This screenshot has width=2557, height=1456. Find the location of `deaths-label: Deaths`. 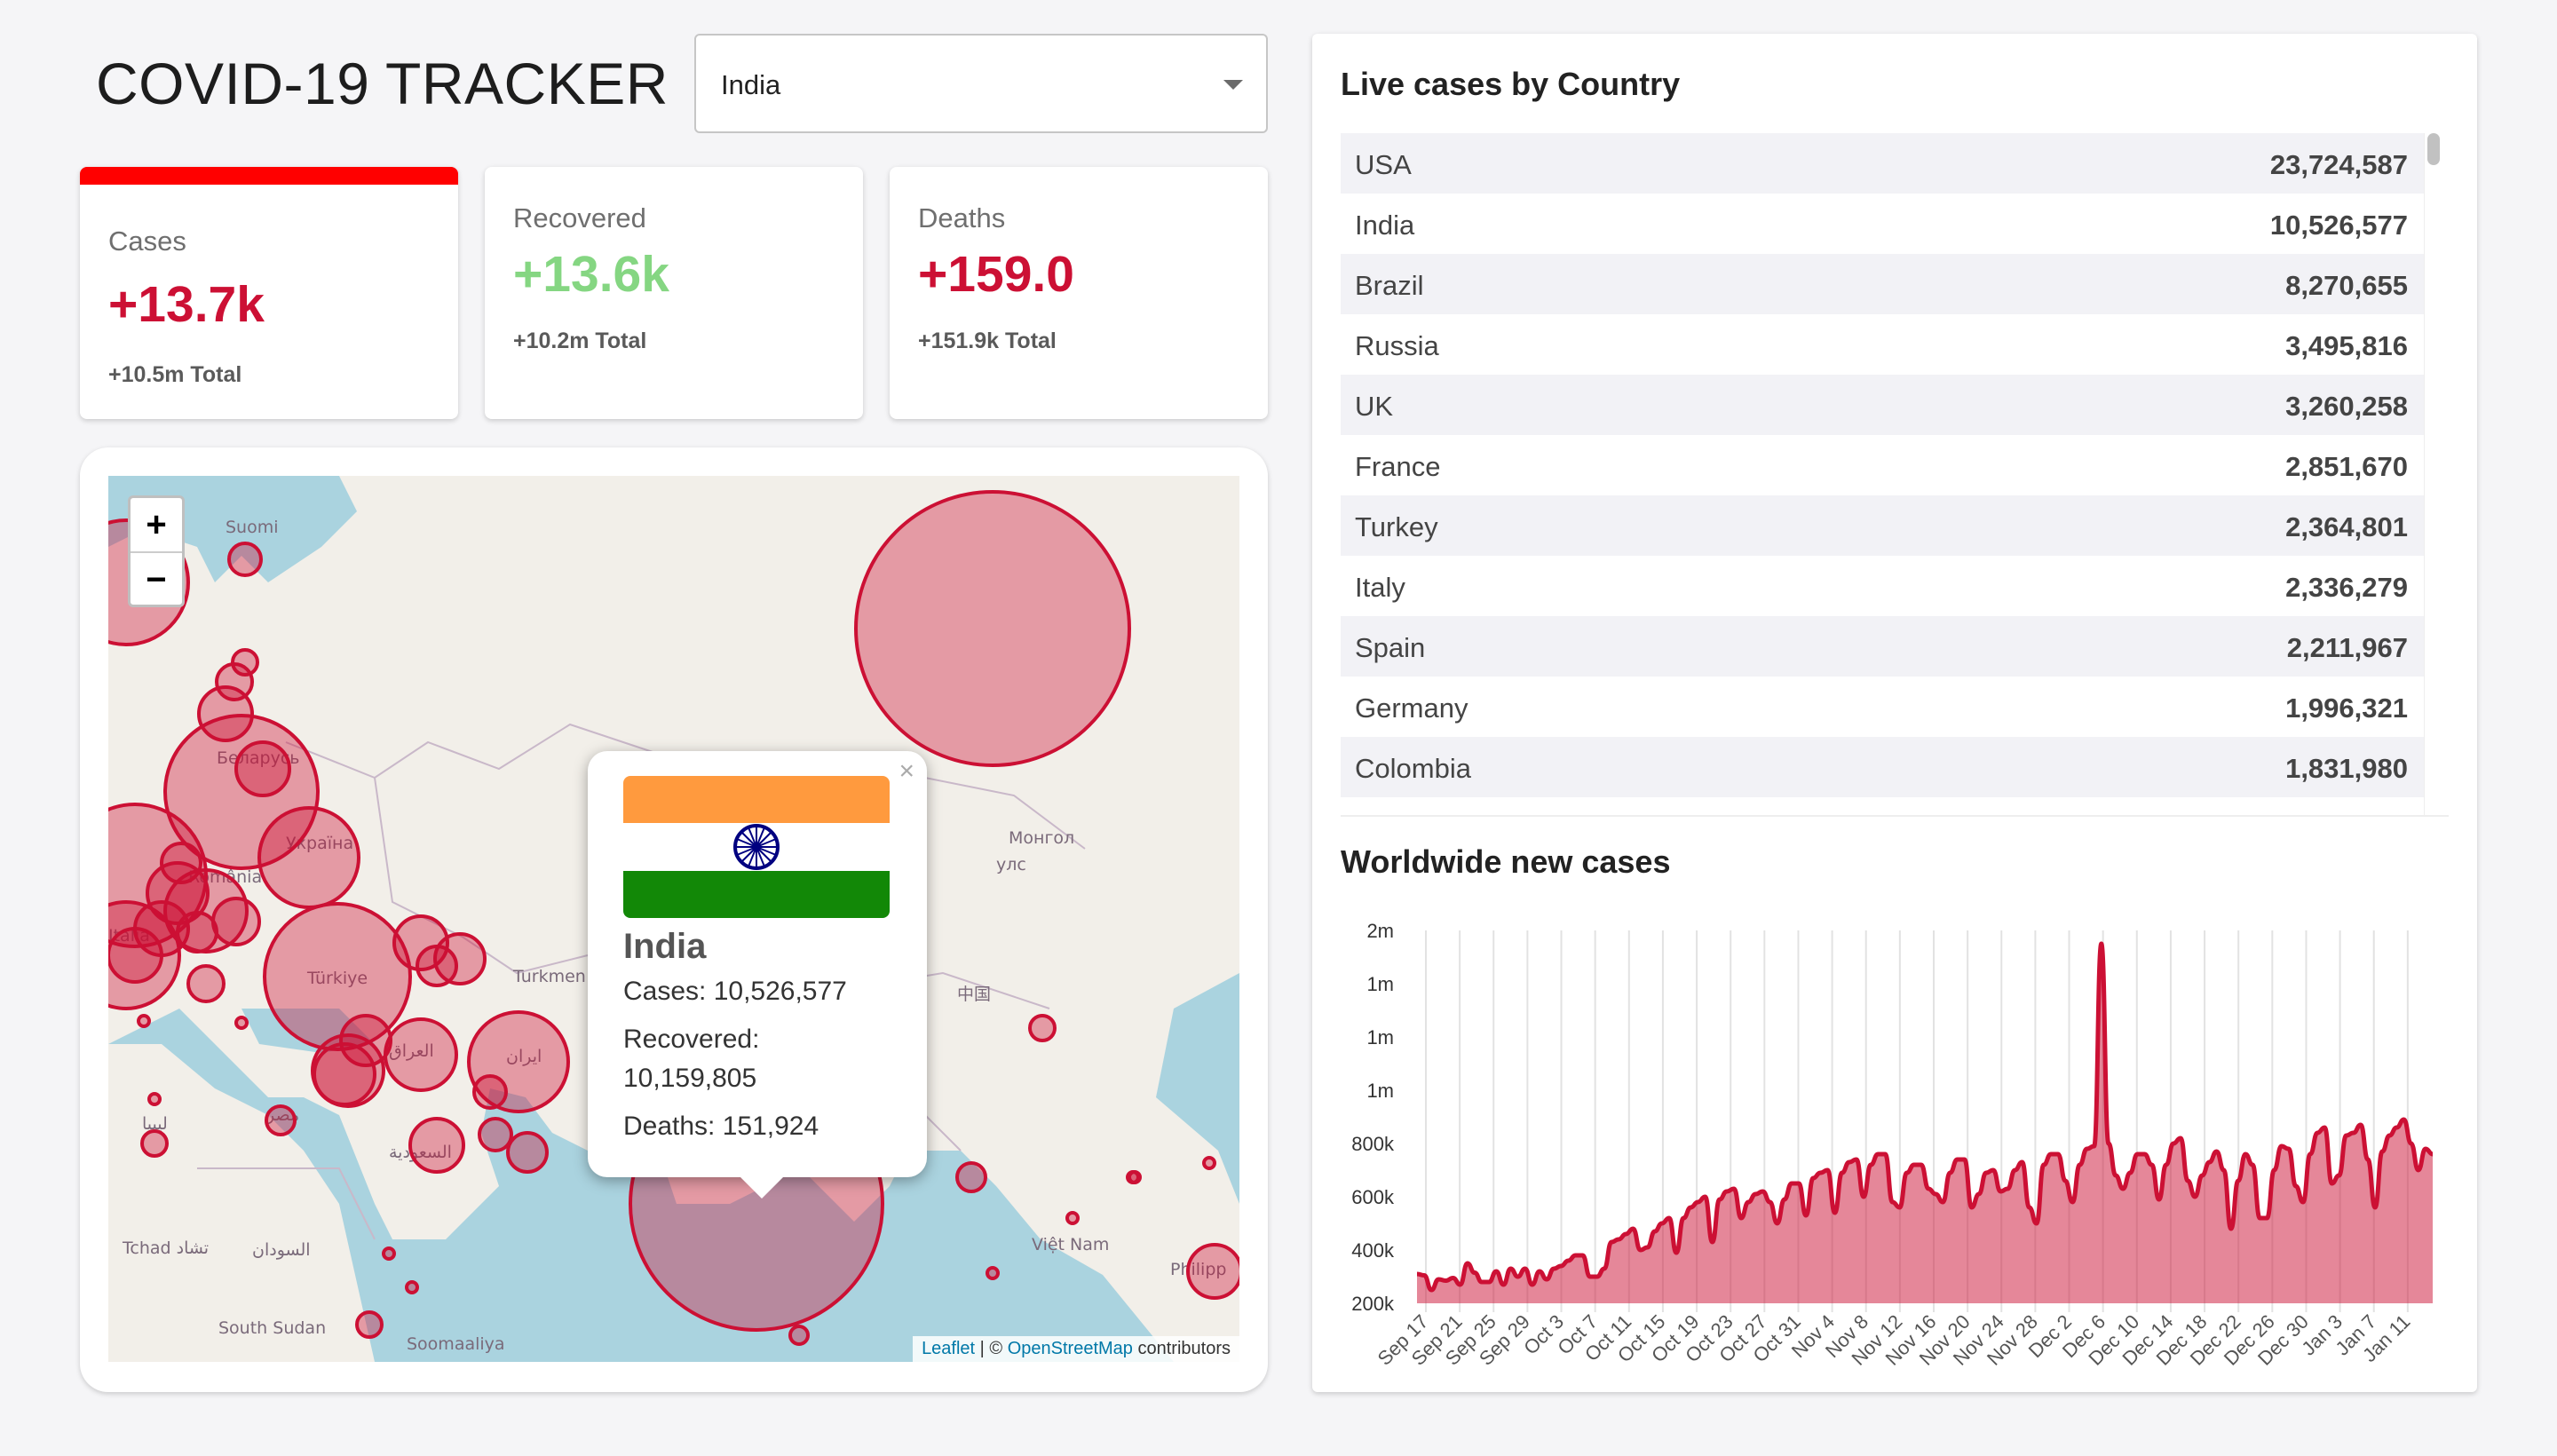

deaths-label: Deaths is located at coordinates (962, 217).